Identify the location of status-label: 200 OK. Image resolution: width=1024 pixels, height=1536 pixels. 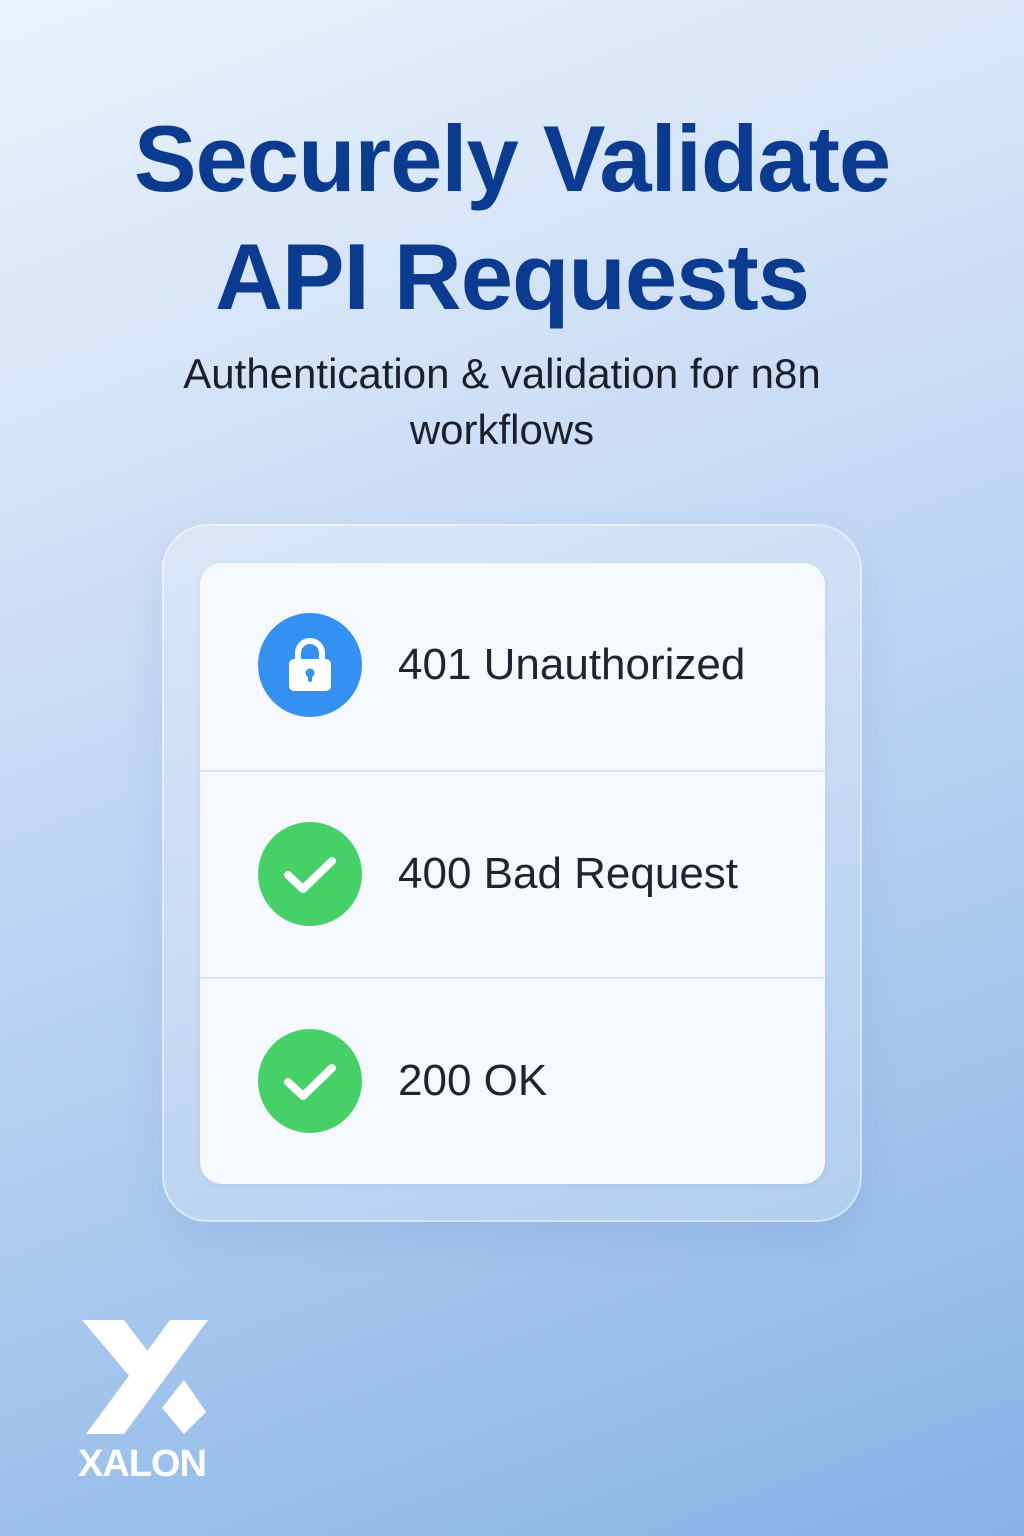
(473, 1080).